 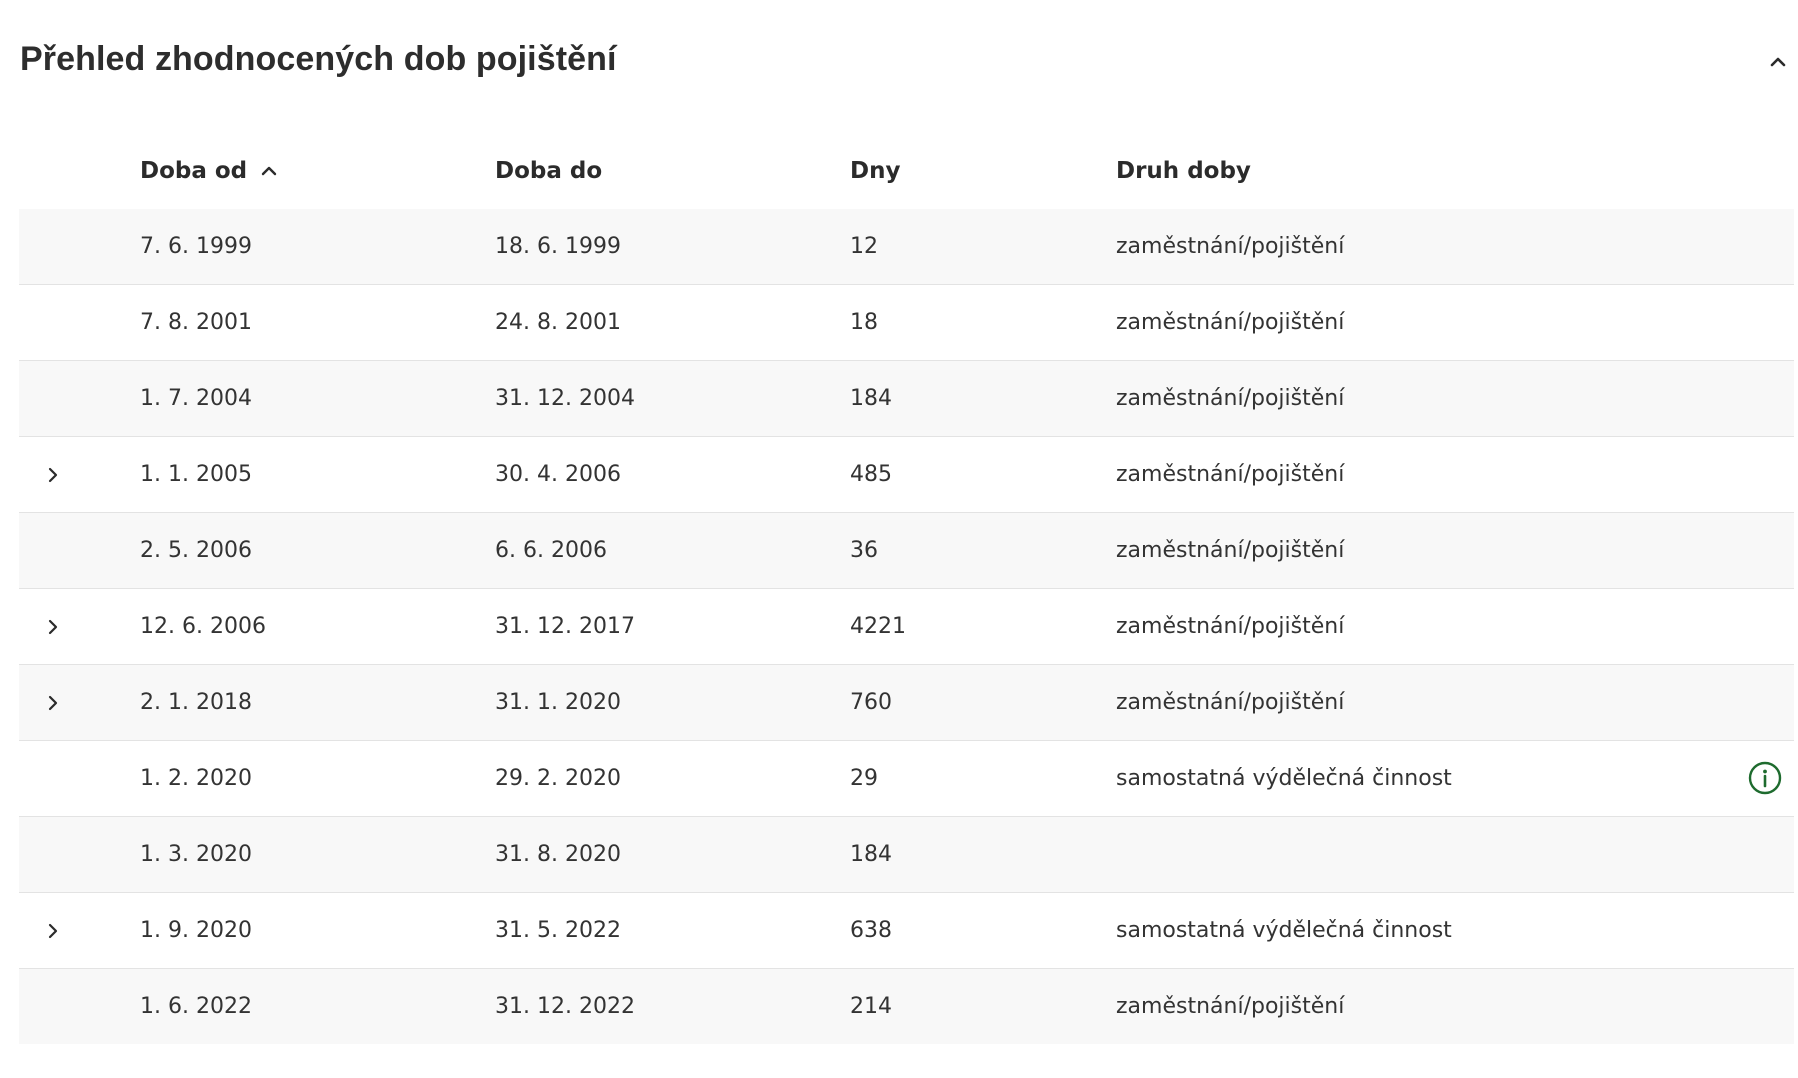 What do you see at coordinates (558, 246) in the screenshot?
I see `cell-to: 18. 6. 1999` at bounding box center [558, 246].